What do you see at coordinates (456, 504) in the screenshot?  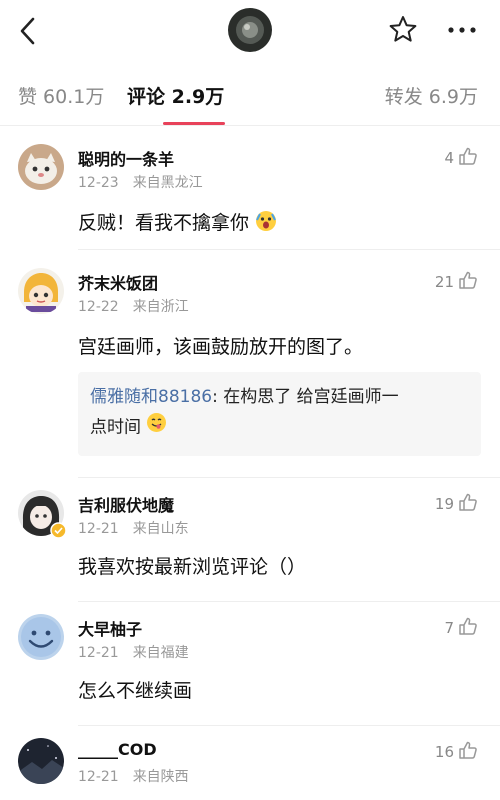 I see `like-button: 19` at bounding box center [456, 504].